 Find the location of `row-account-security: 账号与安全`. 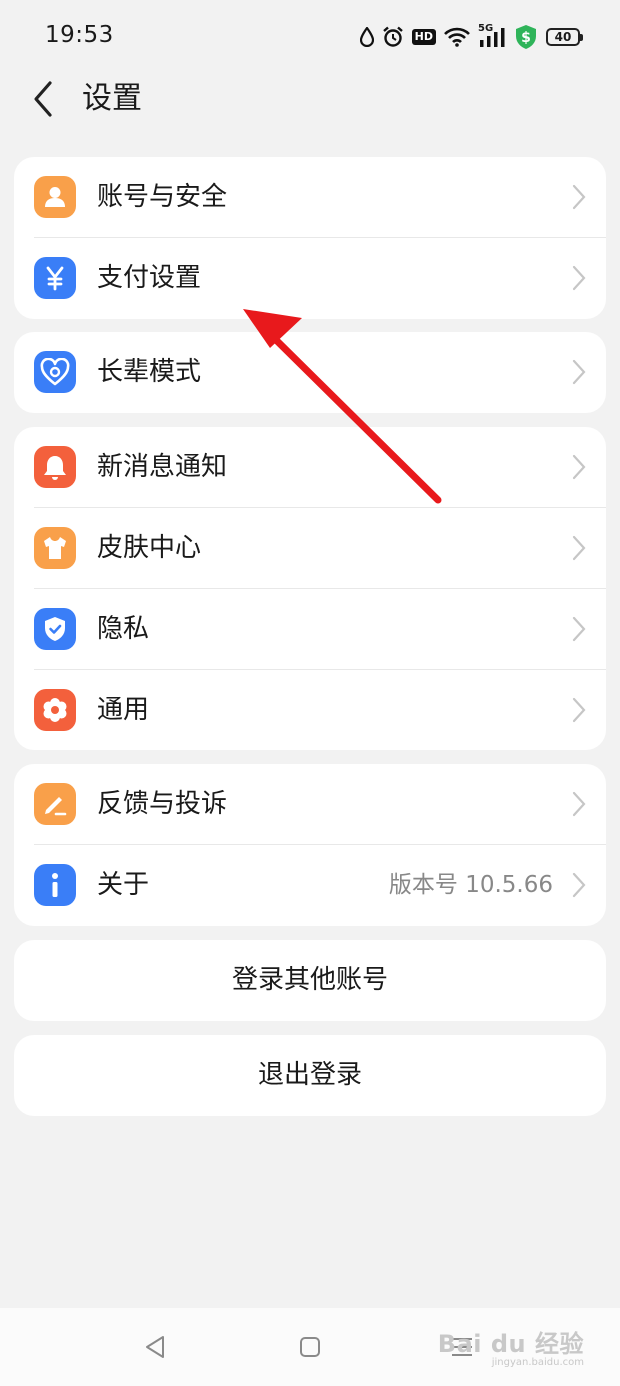

row-account-security: 账号与安全 is located at coordinates (310, 197).